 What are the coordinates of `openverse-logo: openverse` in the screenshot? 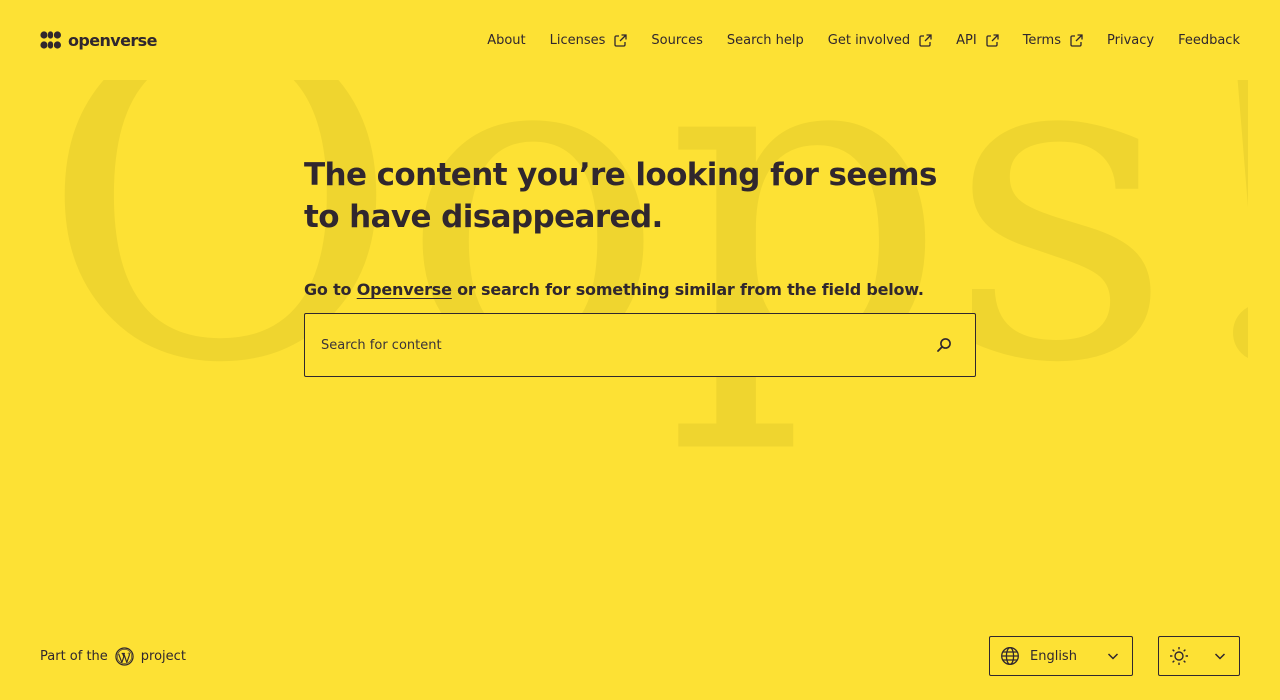 It's located at (98, 40).